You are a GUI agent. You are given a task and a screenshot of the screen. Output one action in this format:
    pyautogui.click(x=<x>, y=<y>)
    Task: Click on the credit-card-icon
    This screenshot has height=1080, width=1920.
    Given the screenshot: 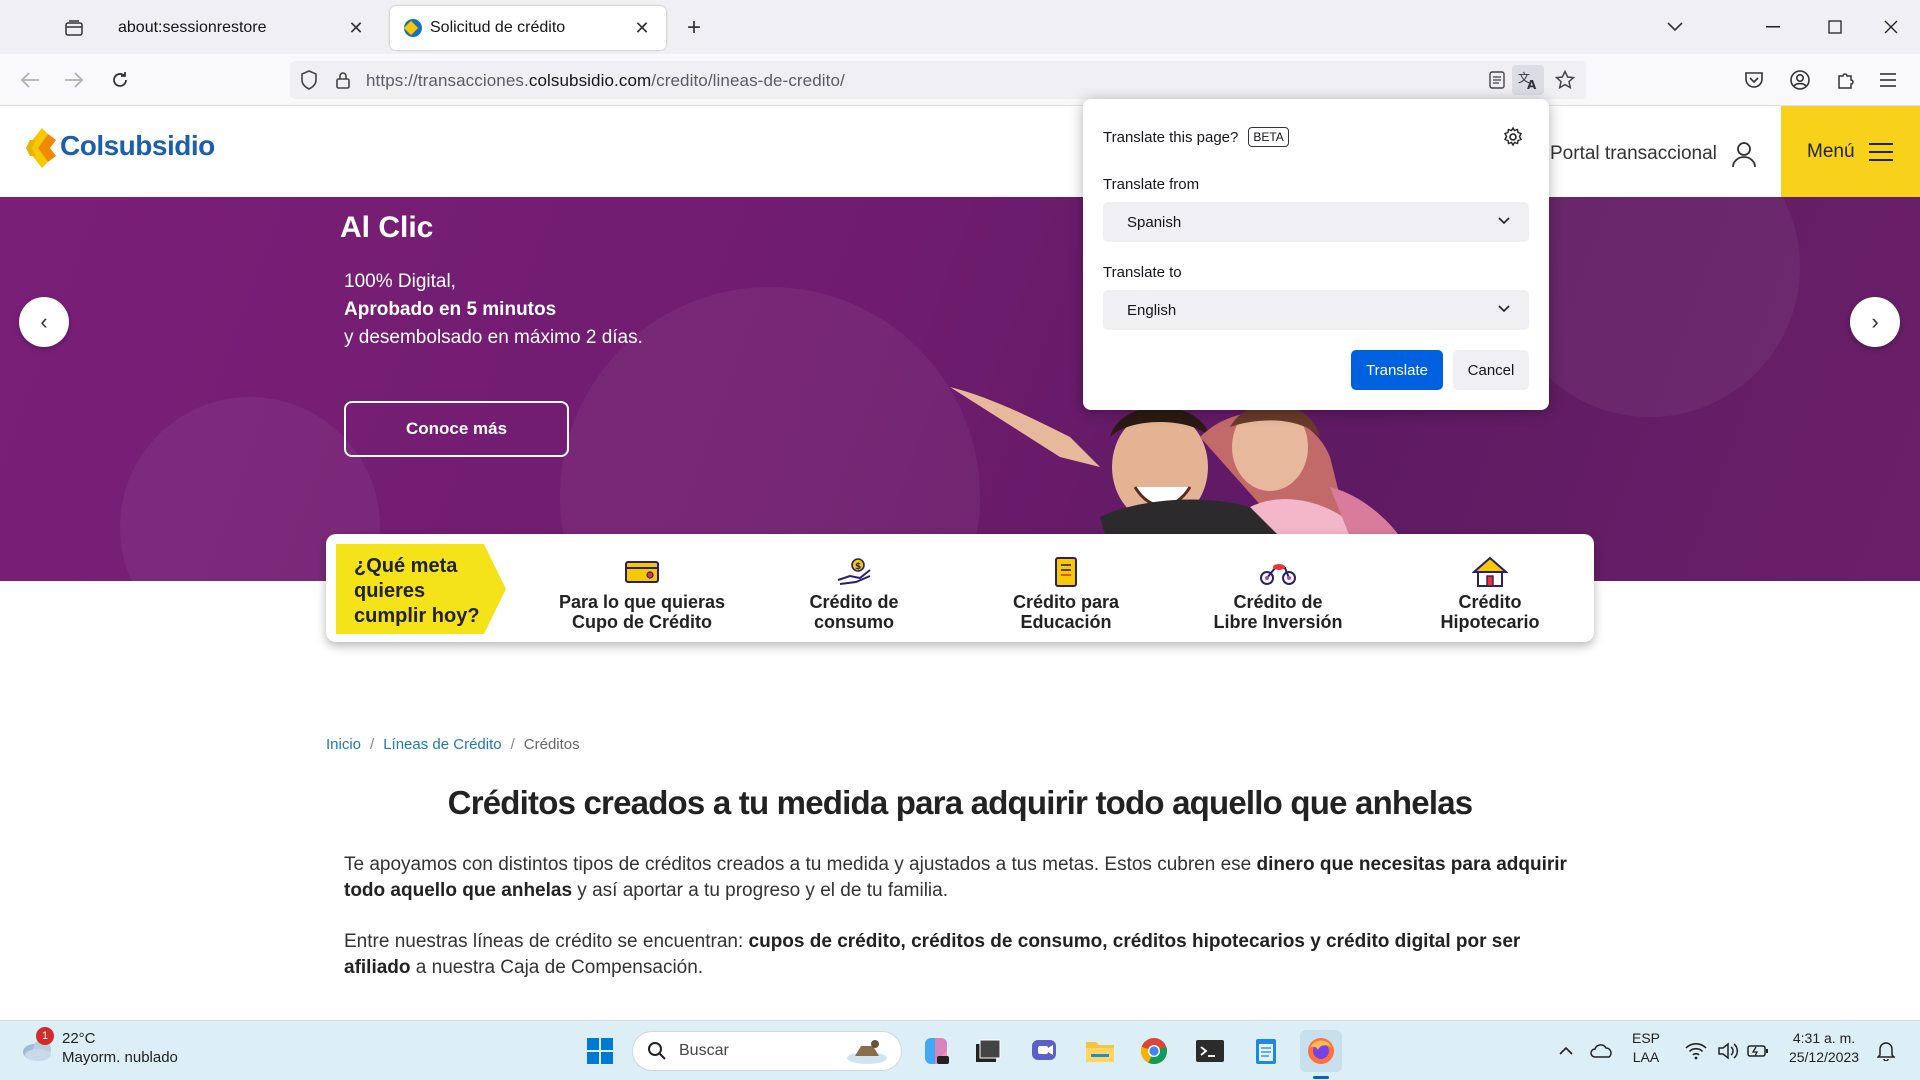 What is the action you would take?
    pyautogui.click(x=642, y=572)
    